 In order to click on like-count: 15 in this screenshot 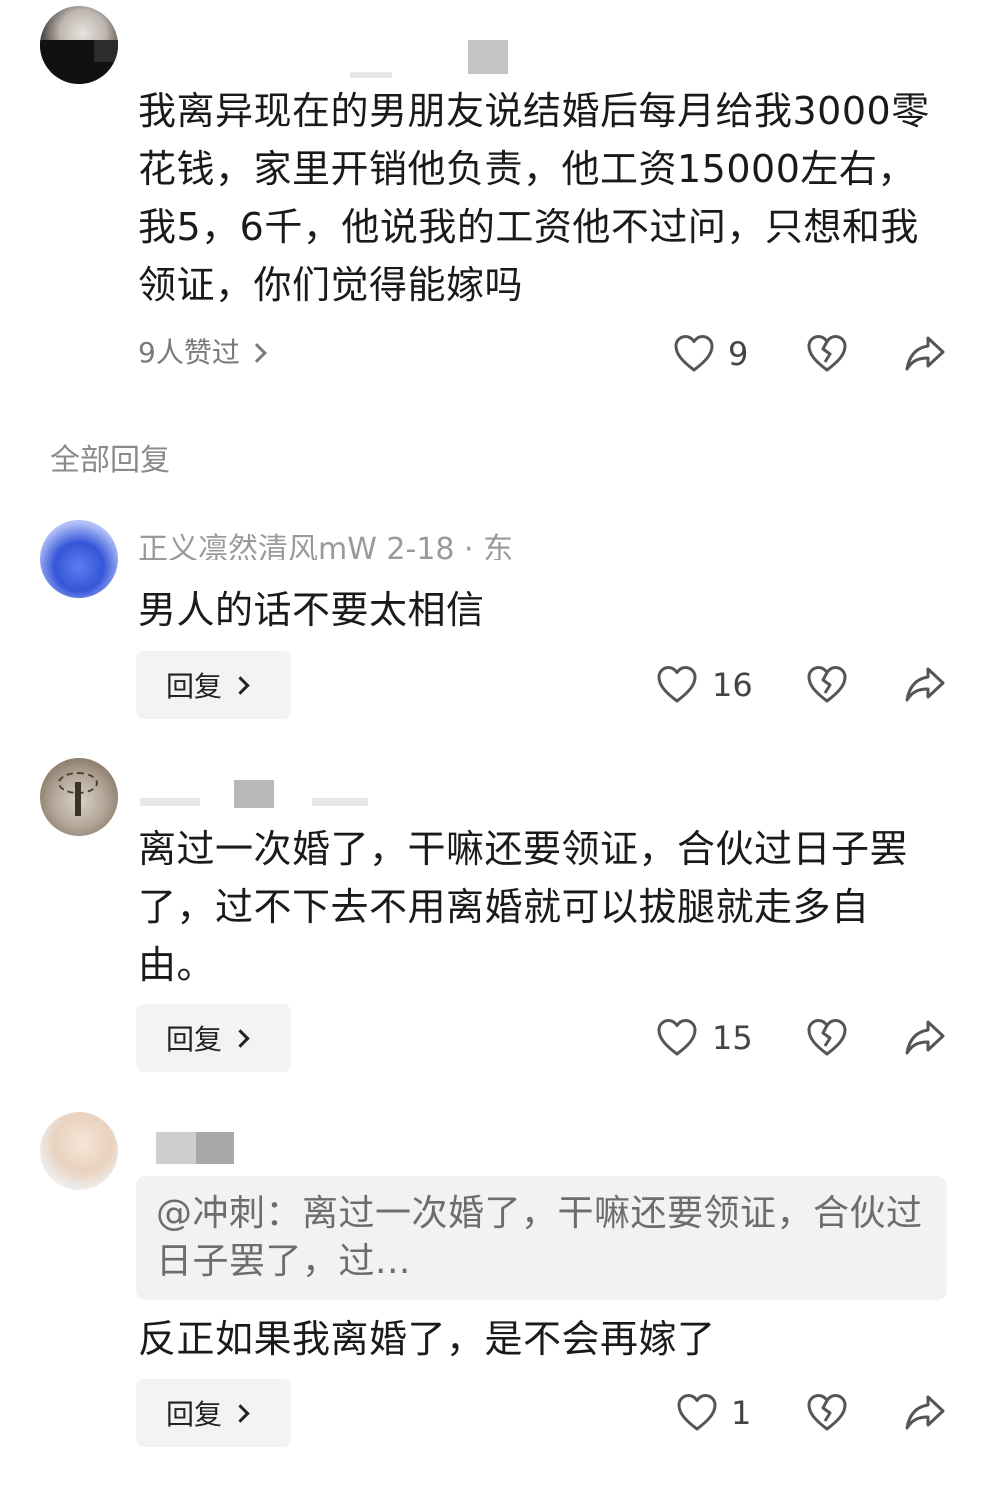, I will do `click(732, 1038)`.